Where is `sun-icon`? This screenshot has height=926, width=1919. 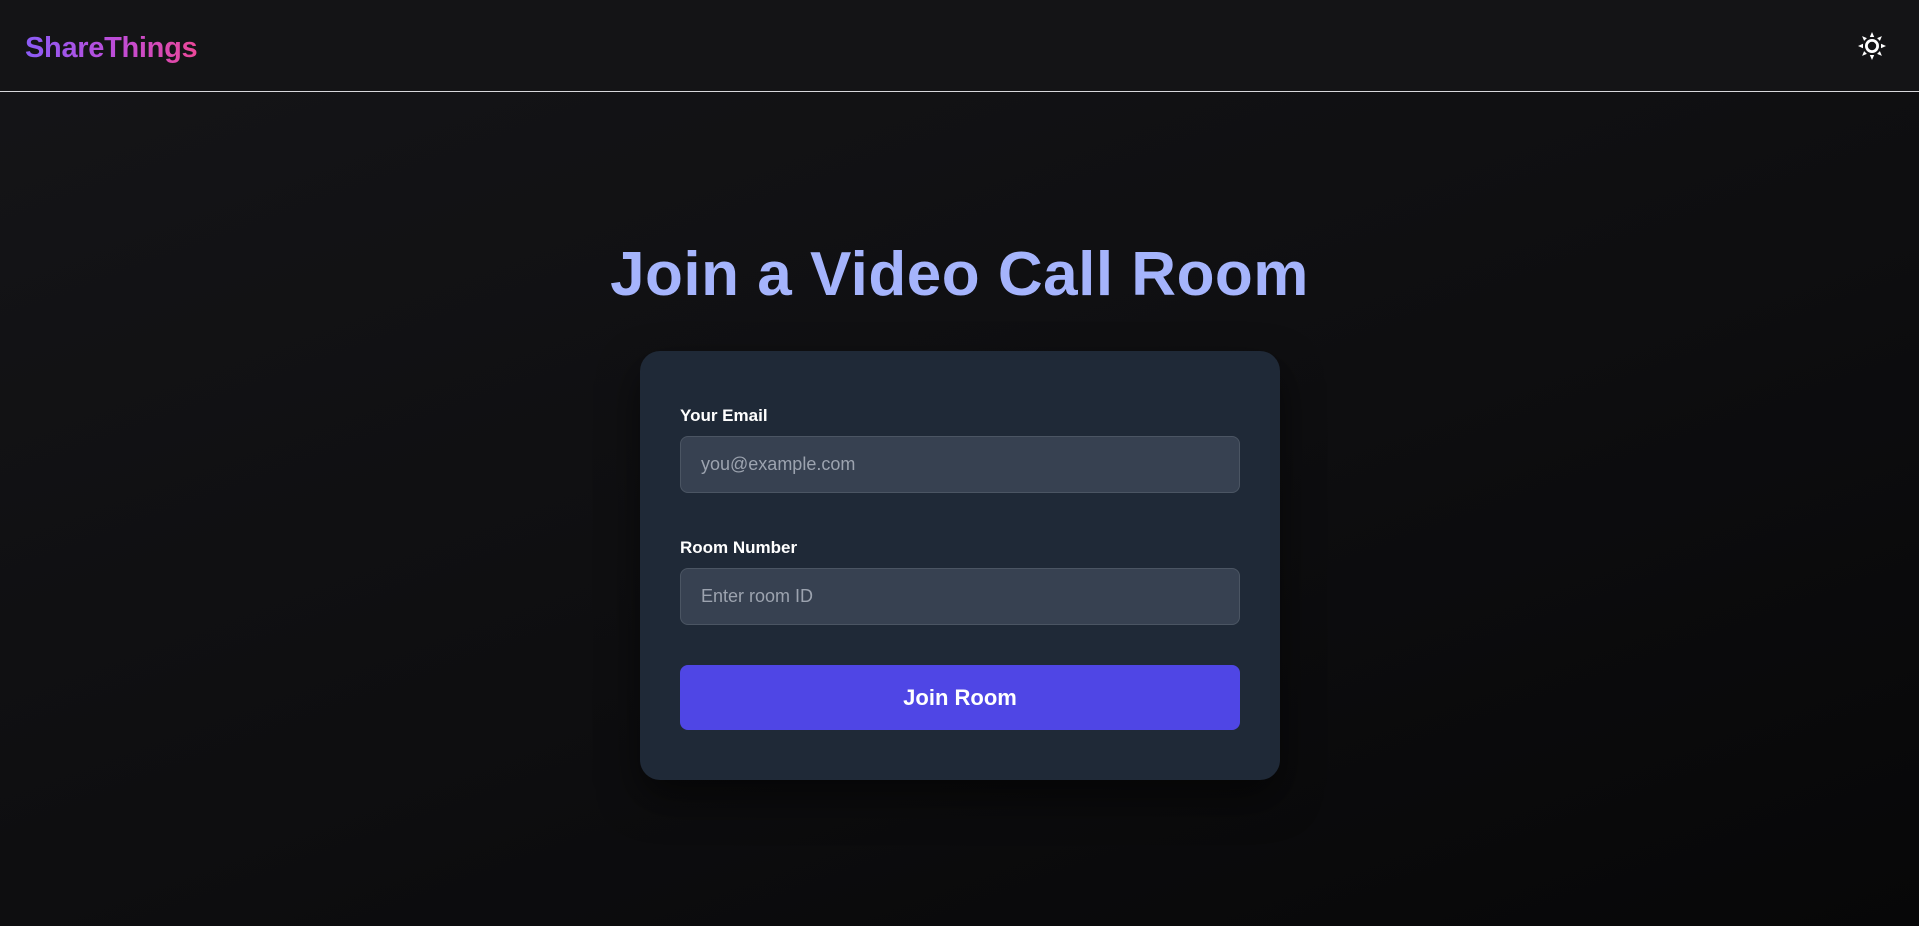 sun-icon is located at coordinates (1872, 46).